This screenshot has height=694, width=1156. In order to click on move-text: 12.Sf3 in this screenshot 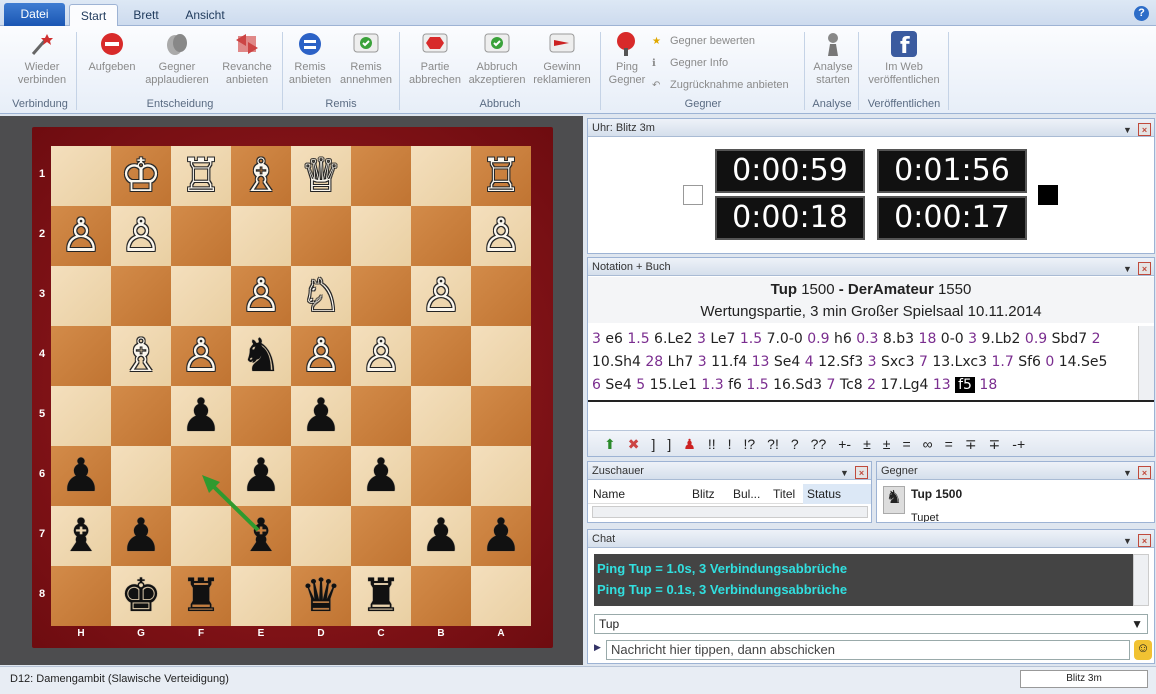, I will do `click(841, 362)`.